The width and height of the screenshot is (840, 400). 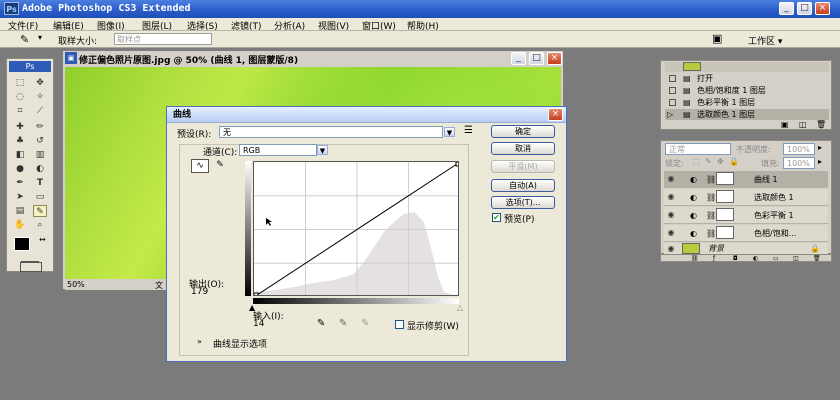 What do you see at coordinates (799, 149) in the screenshot?
I see `opacity-field: 100%` at bounding box center [799, 149].